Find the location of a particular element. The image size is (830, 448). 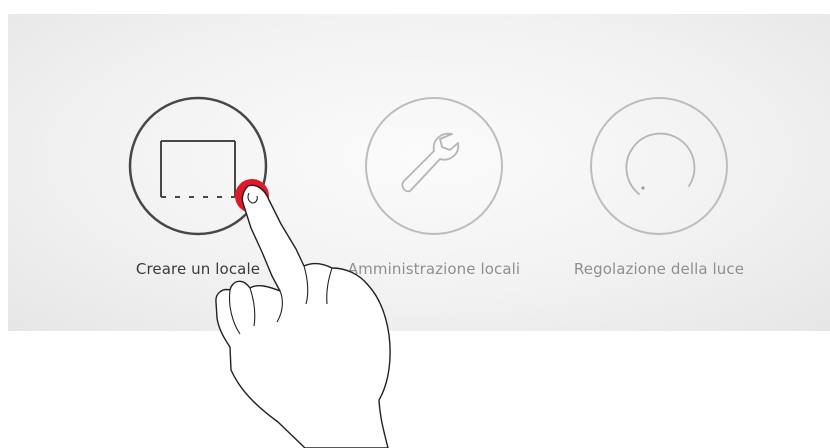

wrench-icon is located at coordinates (430, 162).